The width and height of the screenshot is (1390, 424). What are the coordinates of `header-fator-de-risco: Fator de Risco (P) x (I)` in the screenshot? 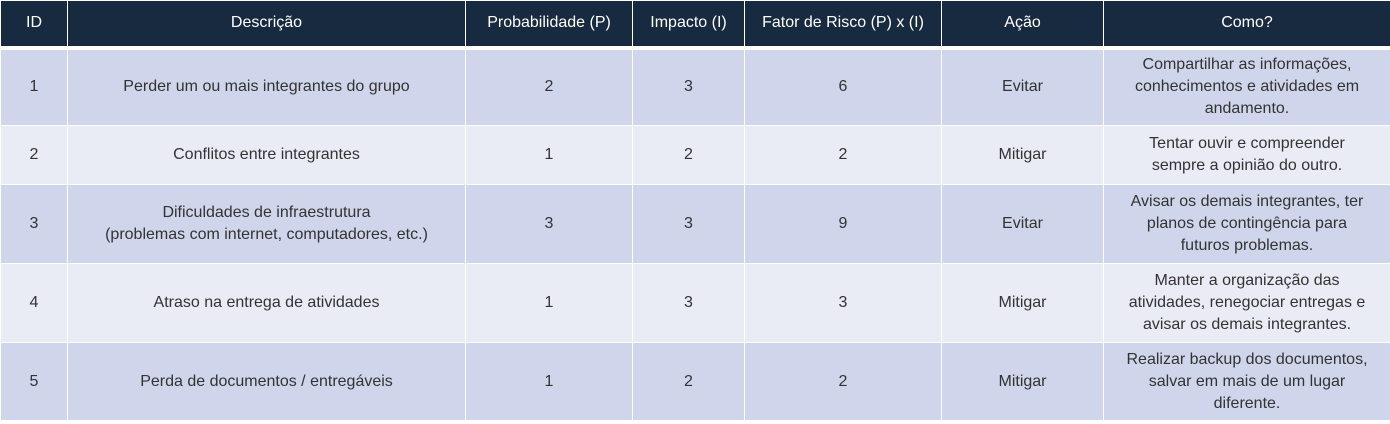 It's located at (843, 25).